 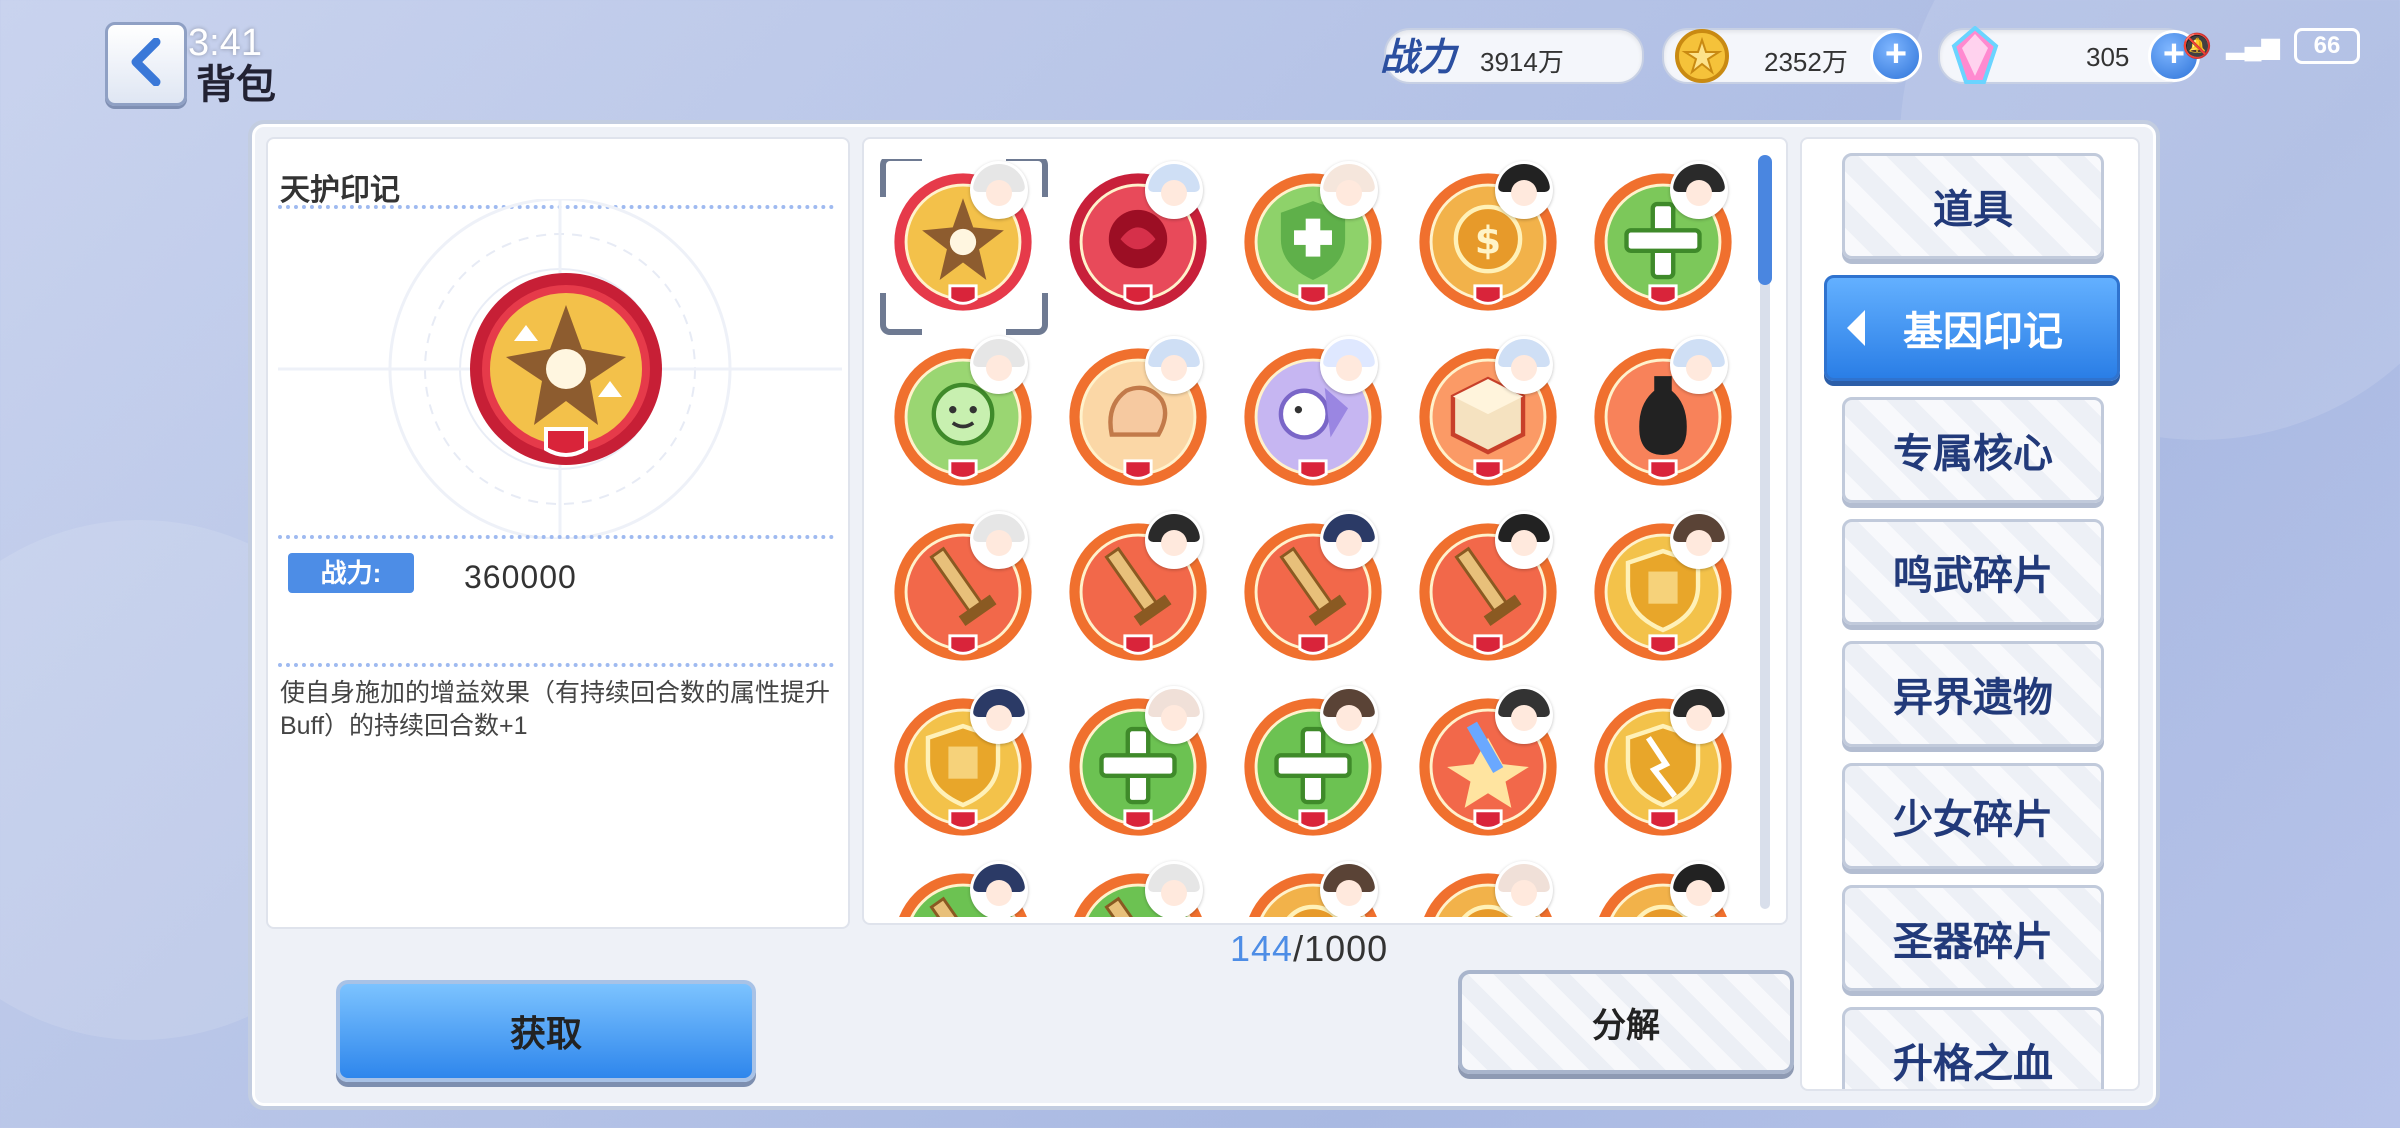 I want to click on gem-value: 305, so click(x=2108, y=57).